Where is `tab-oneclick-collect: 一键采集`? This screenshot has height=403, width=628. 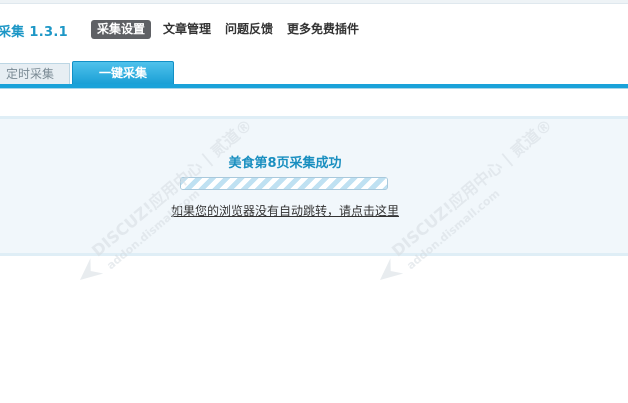
tab-oneclick-collect: 一键采集 is located at coordinates (123, 72).